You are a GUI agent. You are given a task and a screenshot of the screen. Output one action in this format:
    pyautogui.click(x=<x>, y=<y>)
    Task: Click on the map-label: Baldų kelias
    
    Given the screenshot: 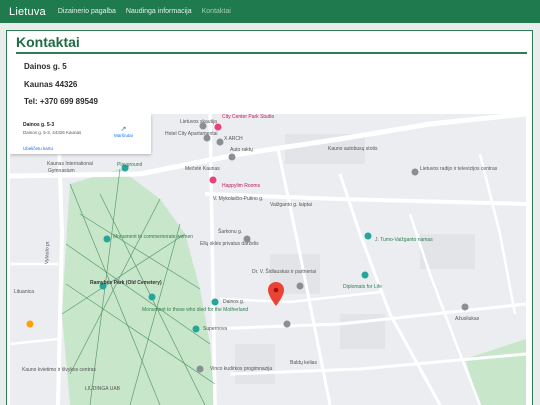 What is the action you would take?
    pyautogui.click(x=303, y=363)
    